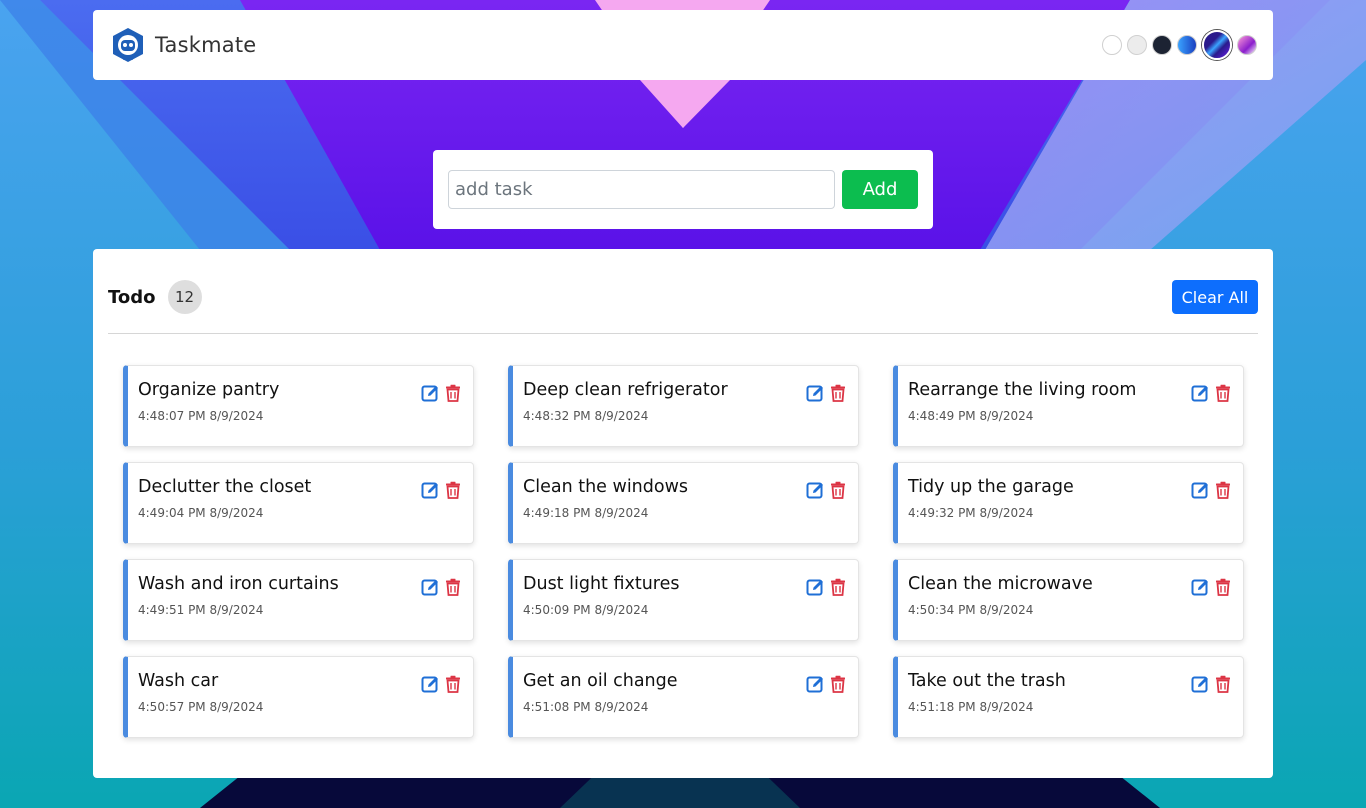  What do you see at coordinates (1162, 45) in the screenshot?
I see `theme-swatch-dark` at bounding box center [1162, 45].